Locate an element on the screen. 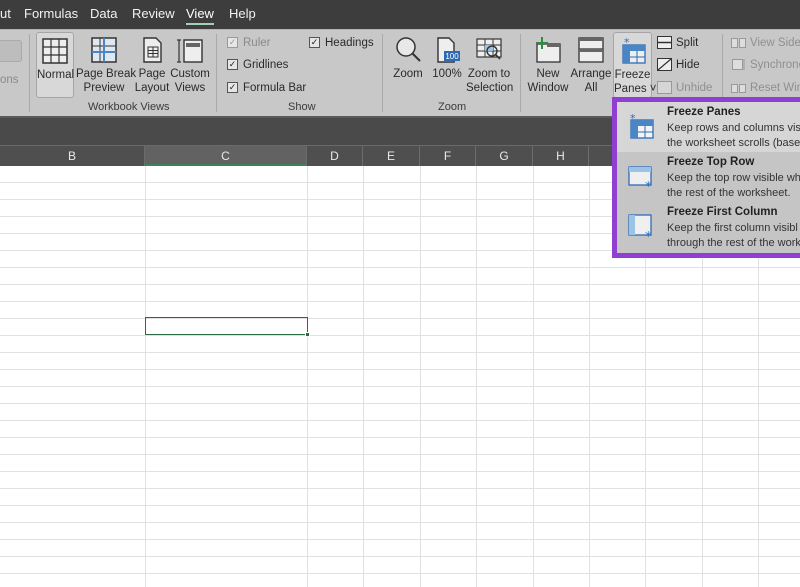 The width and height of the screenshot is (800, 587). magnifier-icon is located at coordinates (408, 49).